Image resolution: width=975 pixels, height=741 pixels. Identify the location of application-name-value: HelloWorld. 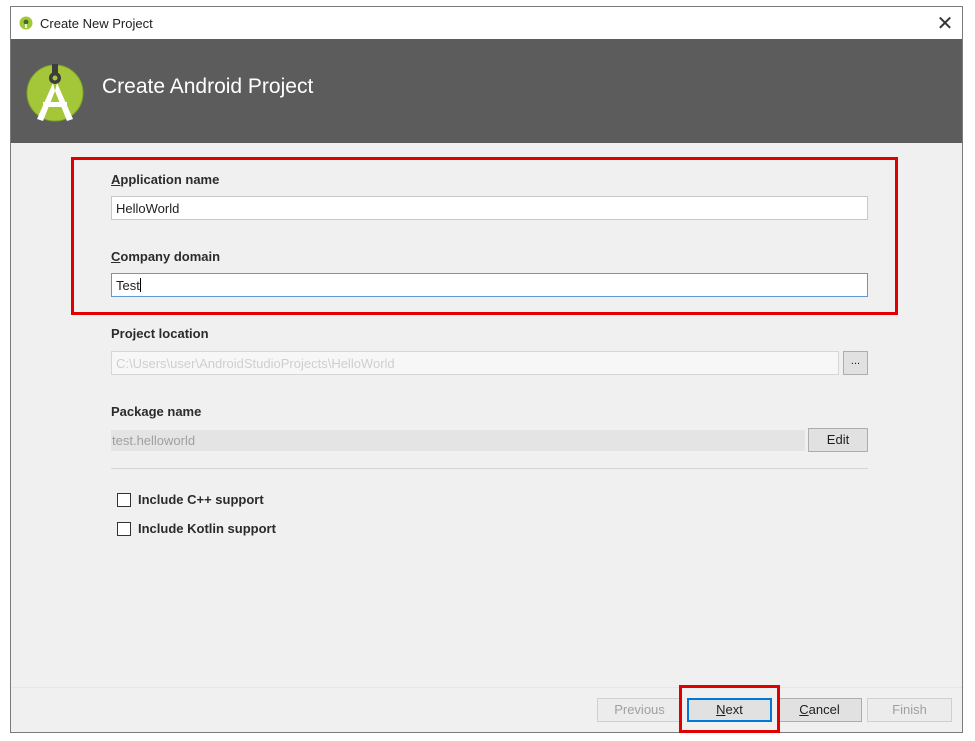
(148, 208).